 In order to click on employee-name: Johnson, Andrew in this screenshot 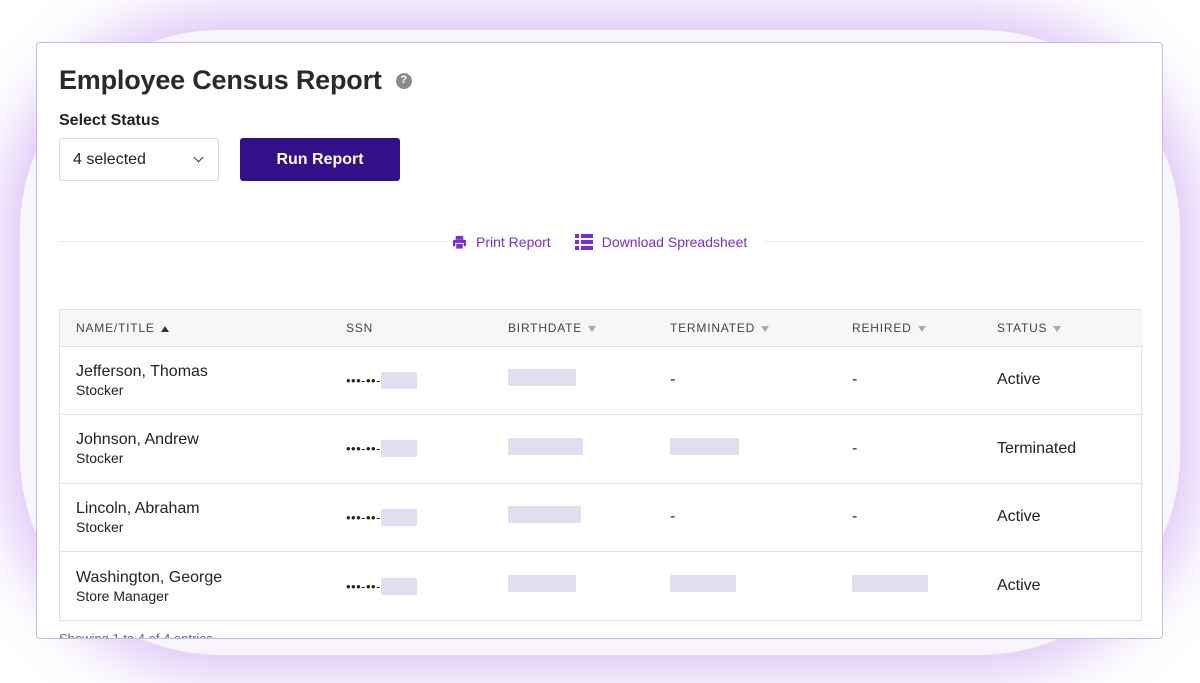, I will do `click(137, 440)`.